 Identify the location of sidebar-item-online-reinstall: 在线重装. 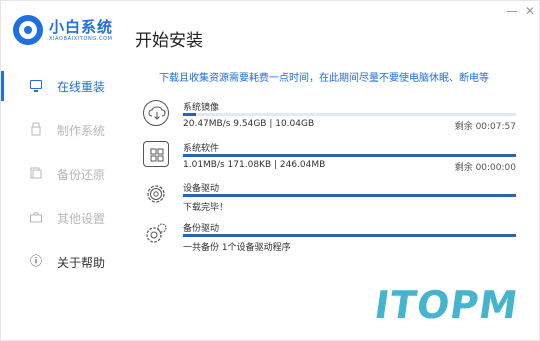
(60, 86).